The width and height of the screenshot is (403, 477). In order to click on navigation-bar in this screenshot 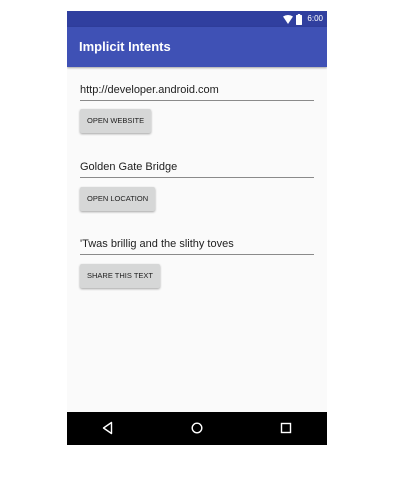, I will do `click(197, 428)`.